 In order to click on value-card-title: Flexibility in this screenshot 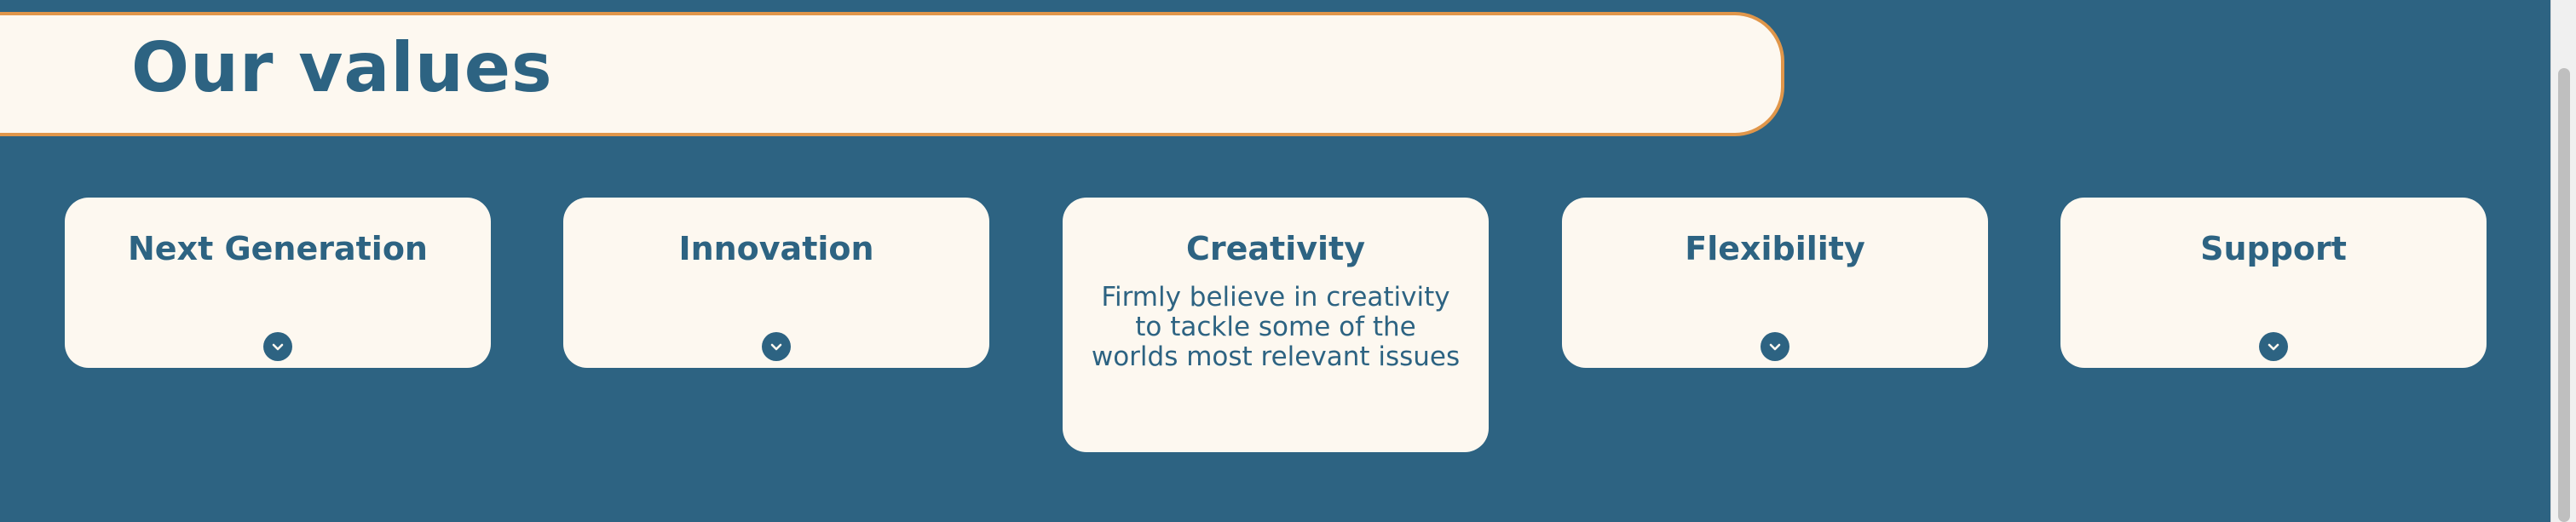, I will do `click(1775, 248)`.